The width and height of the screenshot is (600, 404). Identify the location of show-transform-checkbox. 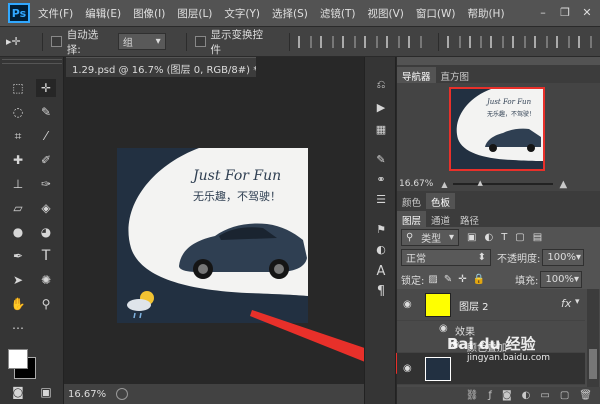
(200, 41).